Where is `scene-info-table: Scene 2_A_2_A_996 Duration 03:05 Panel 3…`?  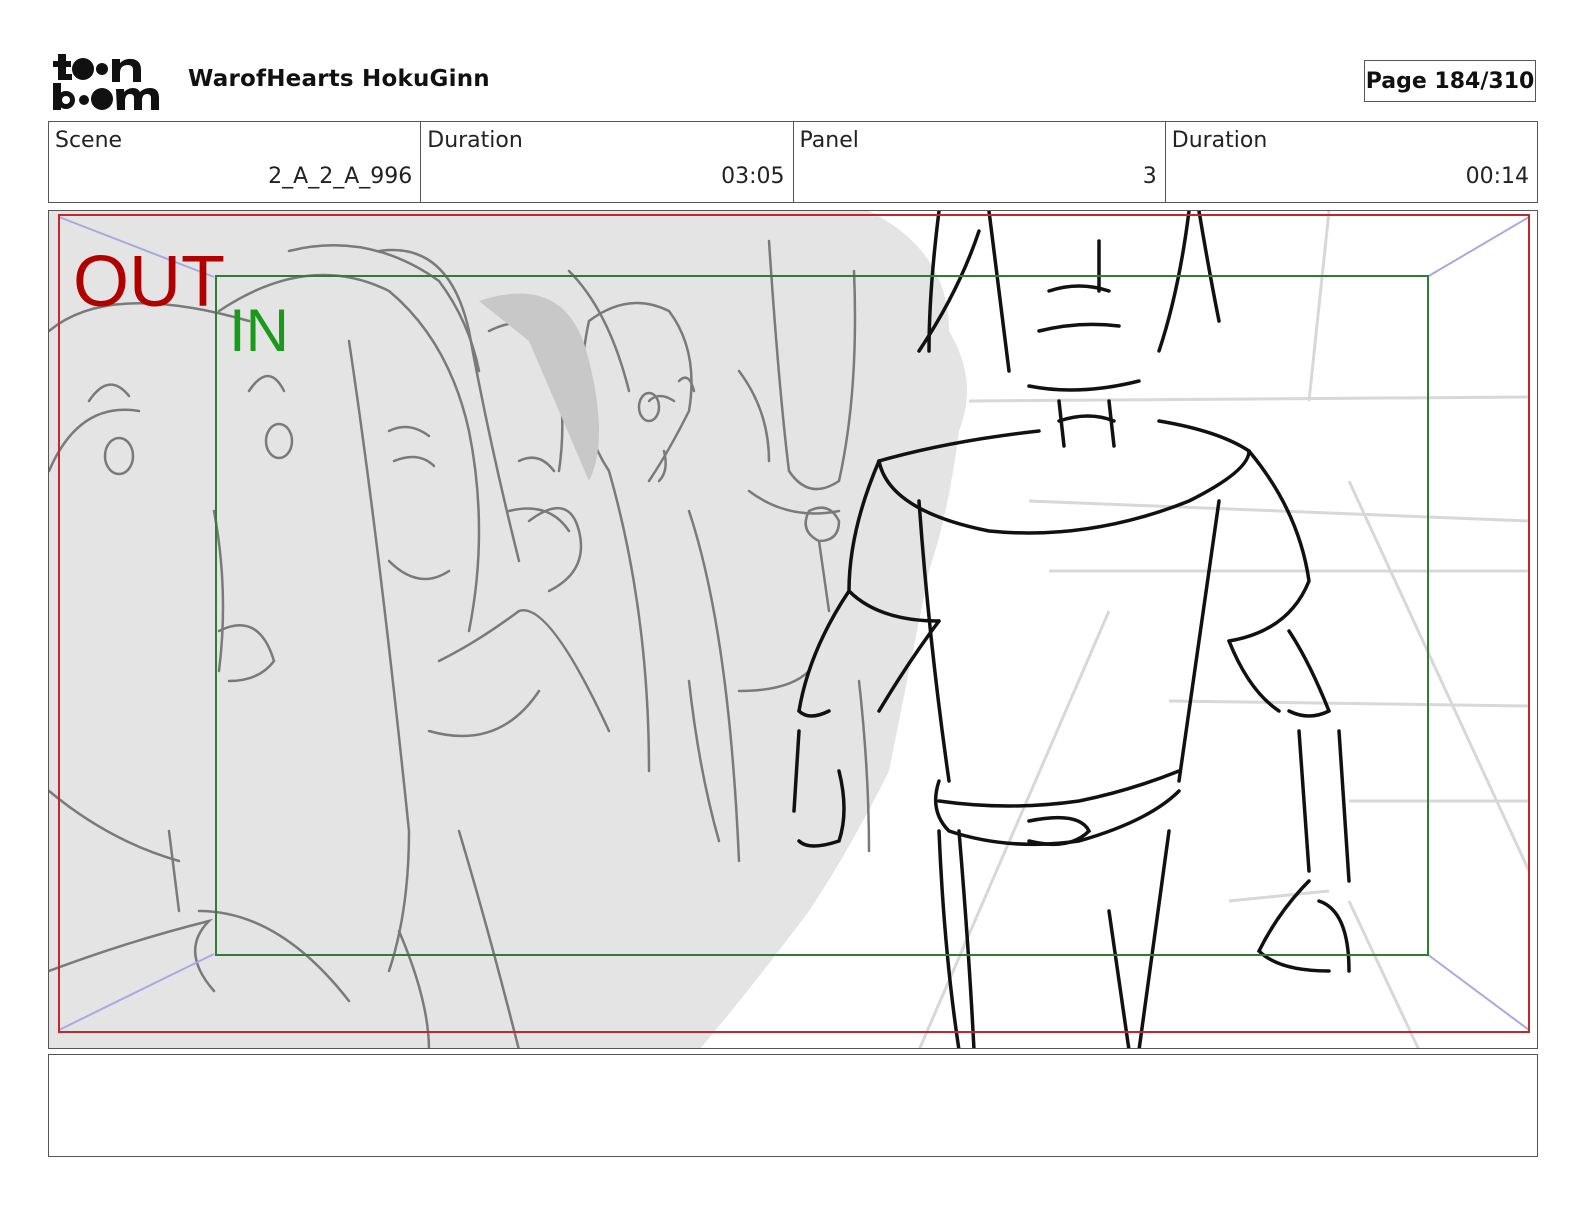
scene-info-table: Scene 2_A_2_A_996 Duration 03:05 Panel 3… is located at coordinates (793, 162).